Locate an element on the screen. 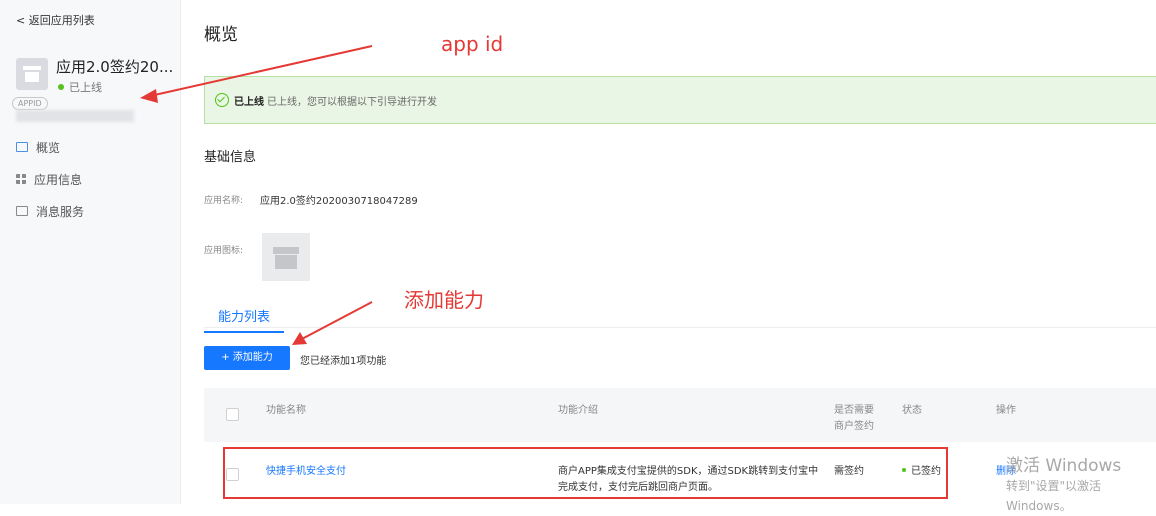 The image size is (1156, 516). appid-annotation: app id is located at coordinates (472, 44).